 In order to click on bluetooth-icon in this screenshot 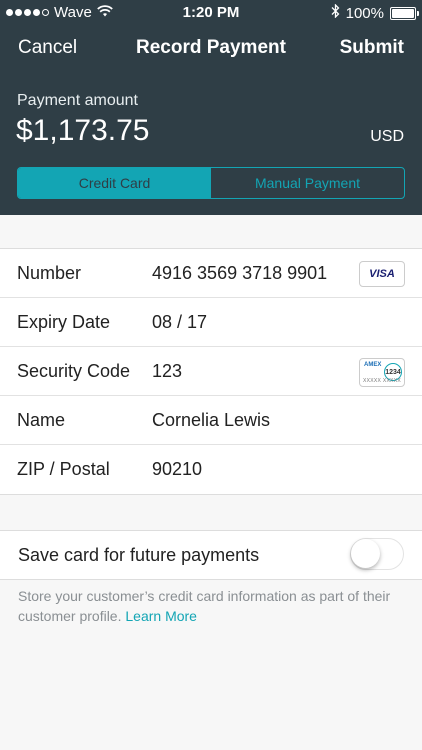, I will do `click(335, 12)`.